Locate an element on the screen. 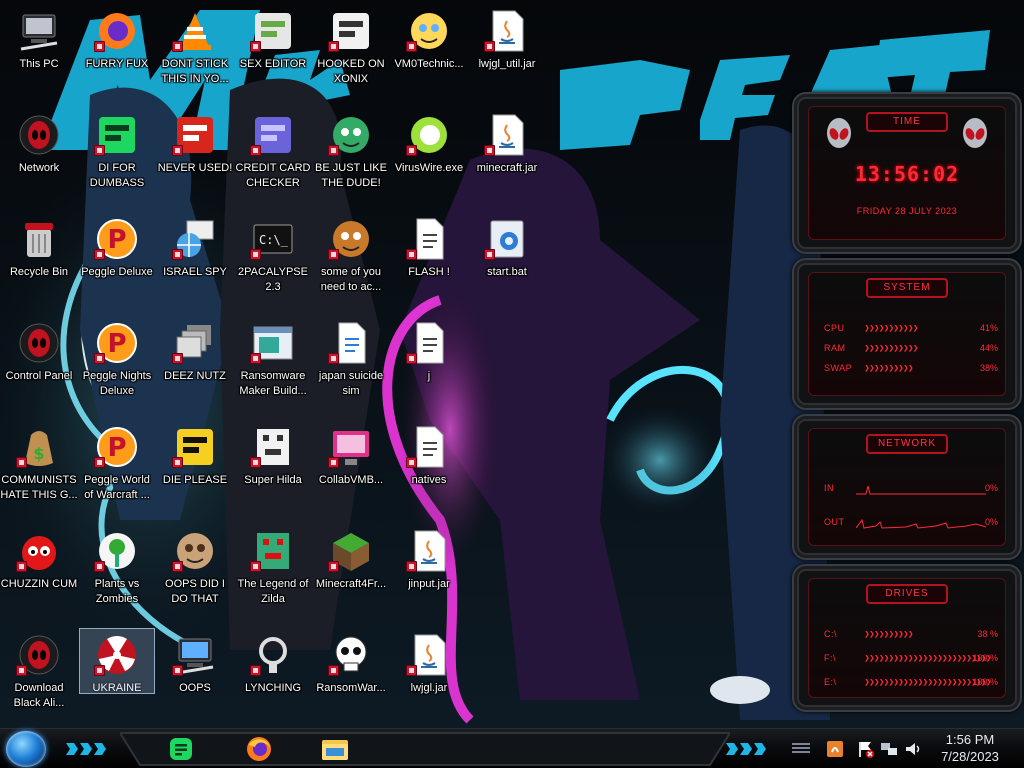 The image size is (1024, 768). gadget-row: C:\ ❯❯❯❯❯❯❯❯❯❯ 38 % is located at coordinates (911, 635).